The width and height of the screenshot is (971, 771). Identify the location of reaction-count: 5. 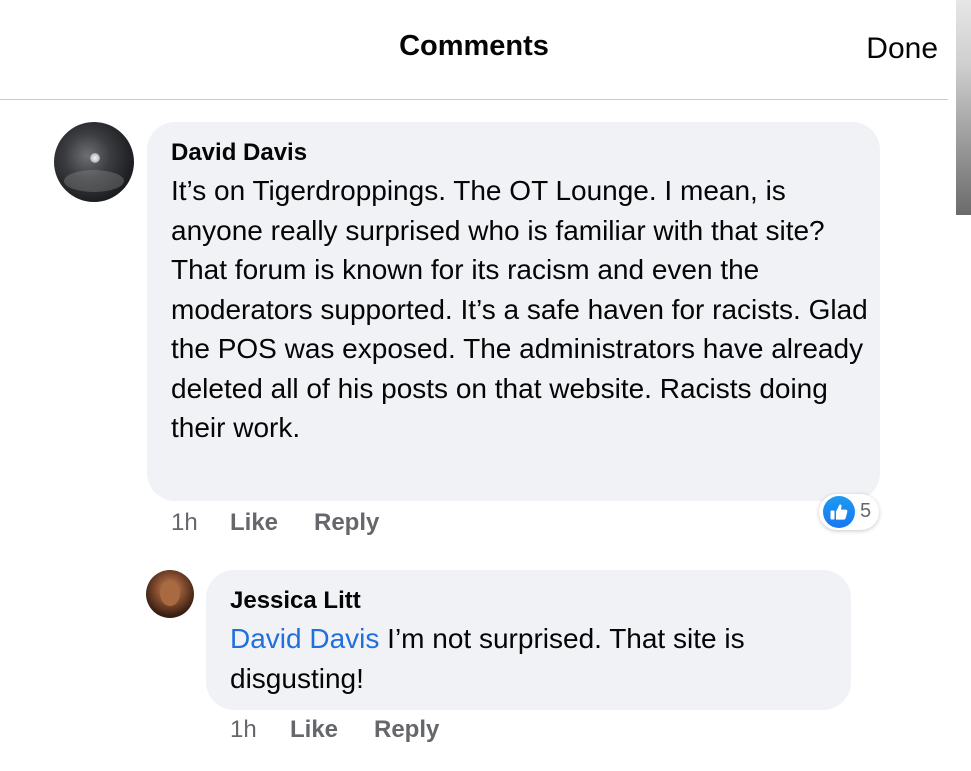
(866, 511).